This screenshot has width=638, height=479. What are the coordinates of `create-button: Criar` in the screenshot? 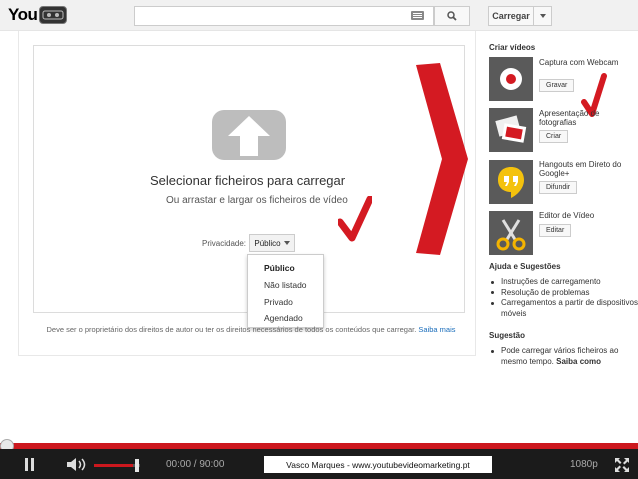 It's located at (554, 136).